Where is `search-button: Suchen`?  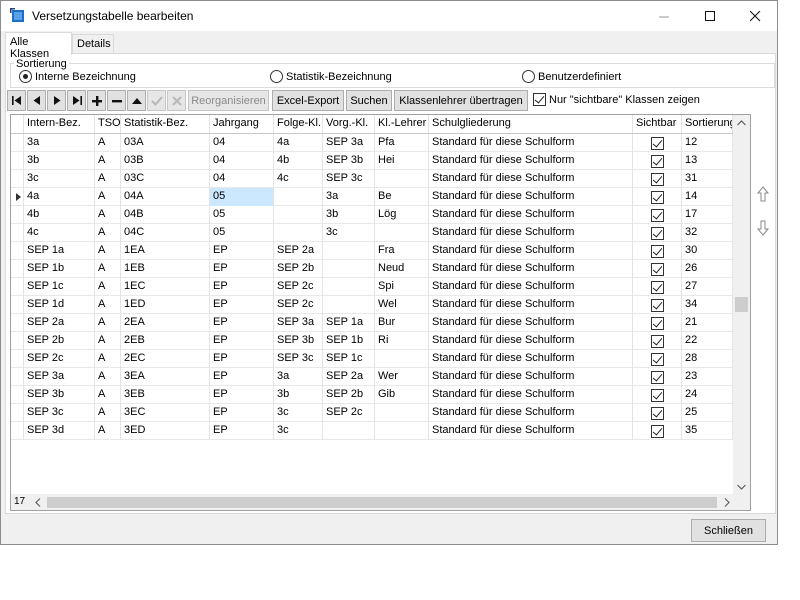
search-button: Suchen is located at coordinates (369, 100).